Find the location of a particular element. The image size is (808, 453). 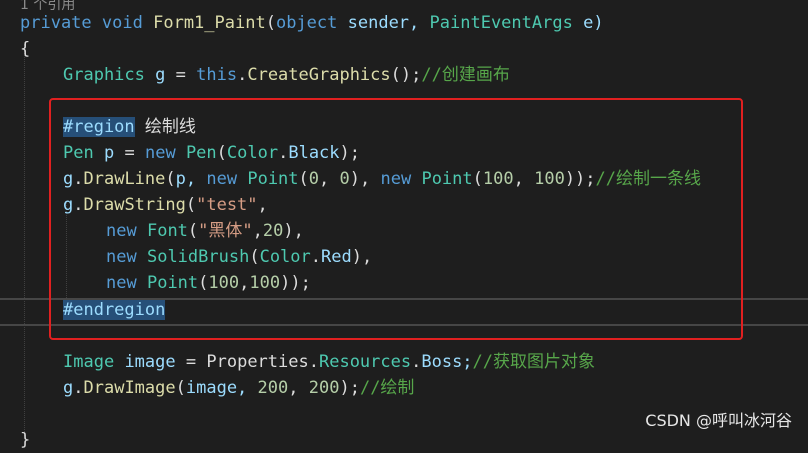

param: sender, is located at coordinates (383, 23).